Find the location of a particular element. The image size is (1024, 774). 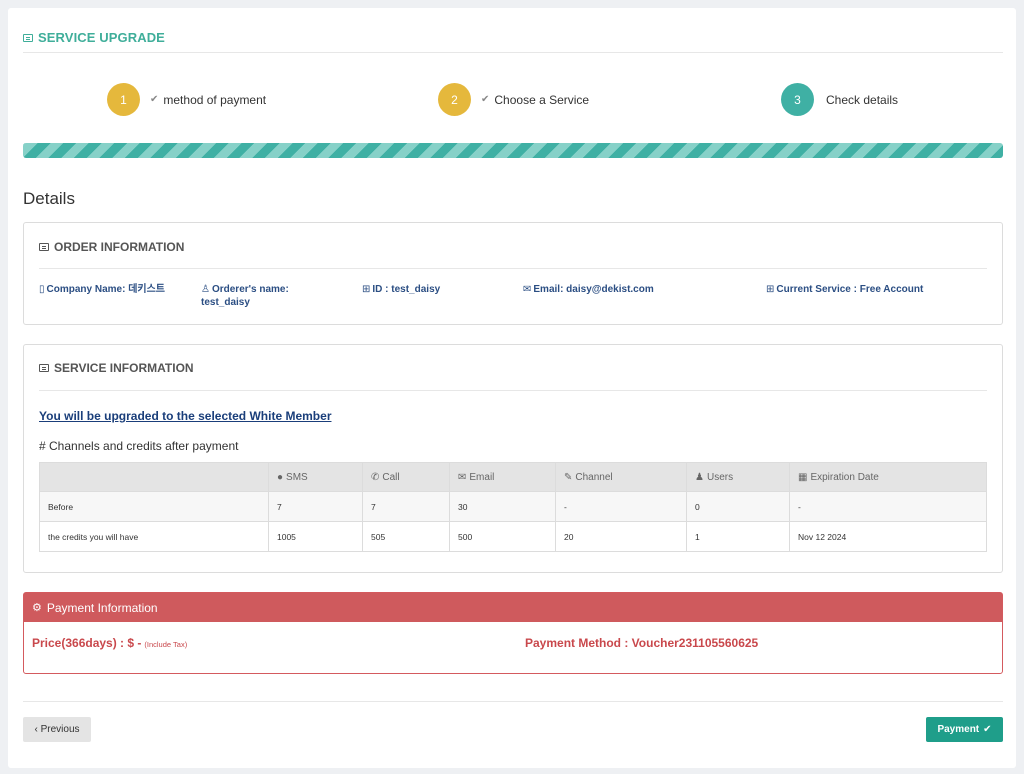

table-cell: 505 is located at coordinates (406, 536).